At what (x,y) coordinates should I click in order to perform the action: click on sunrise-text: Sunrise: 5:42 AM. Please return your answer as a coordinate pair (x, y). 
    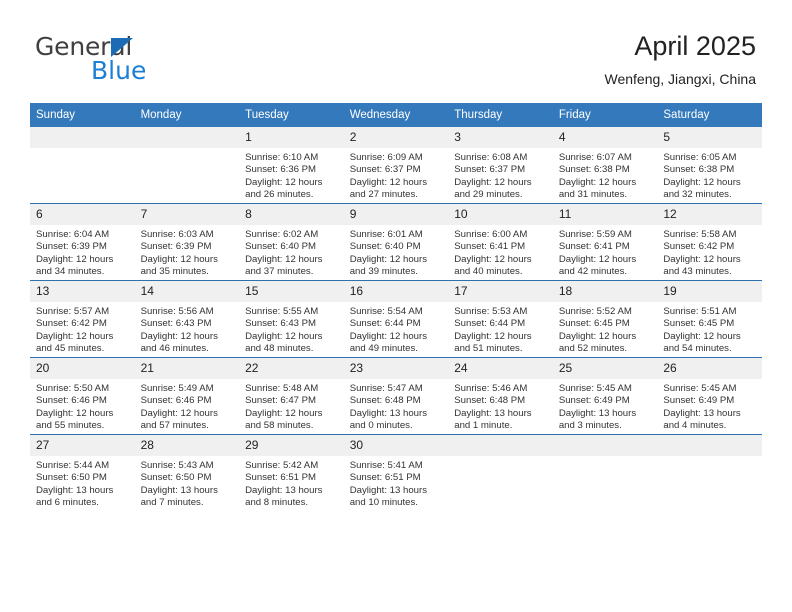
    Looking at the image, I should click on (282, 465).